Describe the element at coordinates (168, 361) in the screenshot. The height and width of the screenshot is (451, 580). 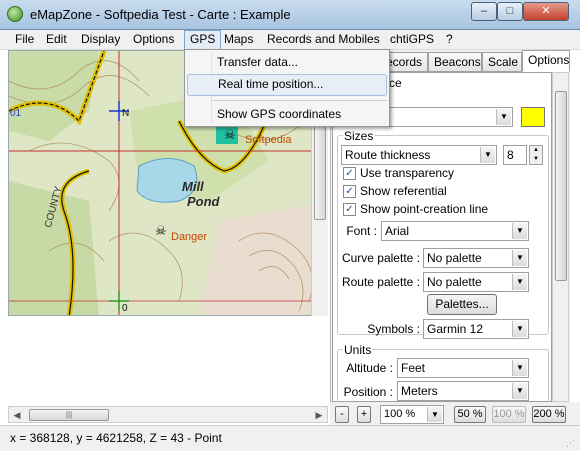
I see `map-empty-area` at that location.